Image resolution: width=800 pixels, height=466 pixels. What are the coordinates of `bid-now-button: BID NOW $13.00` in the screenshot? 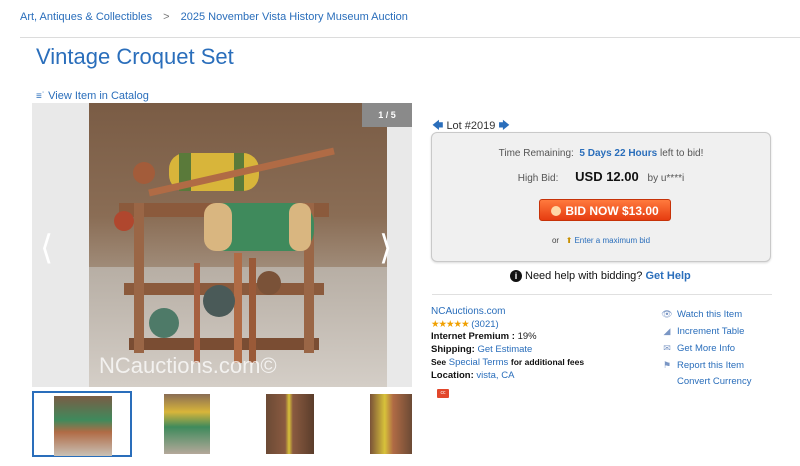 It's located at (605, 210).